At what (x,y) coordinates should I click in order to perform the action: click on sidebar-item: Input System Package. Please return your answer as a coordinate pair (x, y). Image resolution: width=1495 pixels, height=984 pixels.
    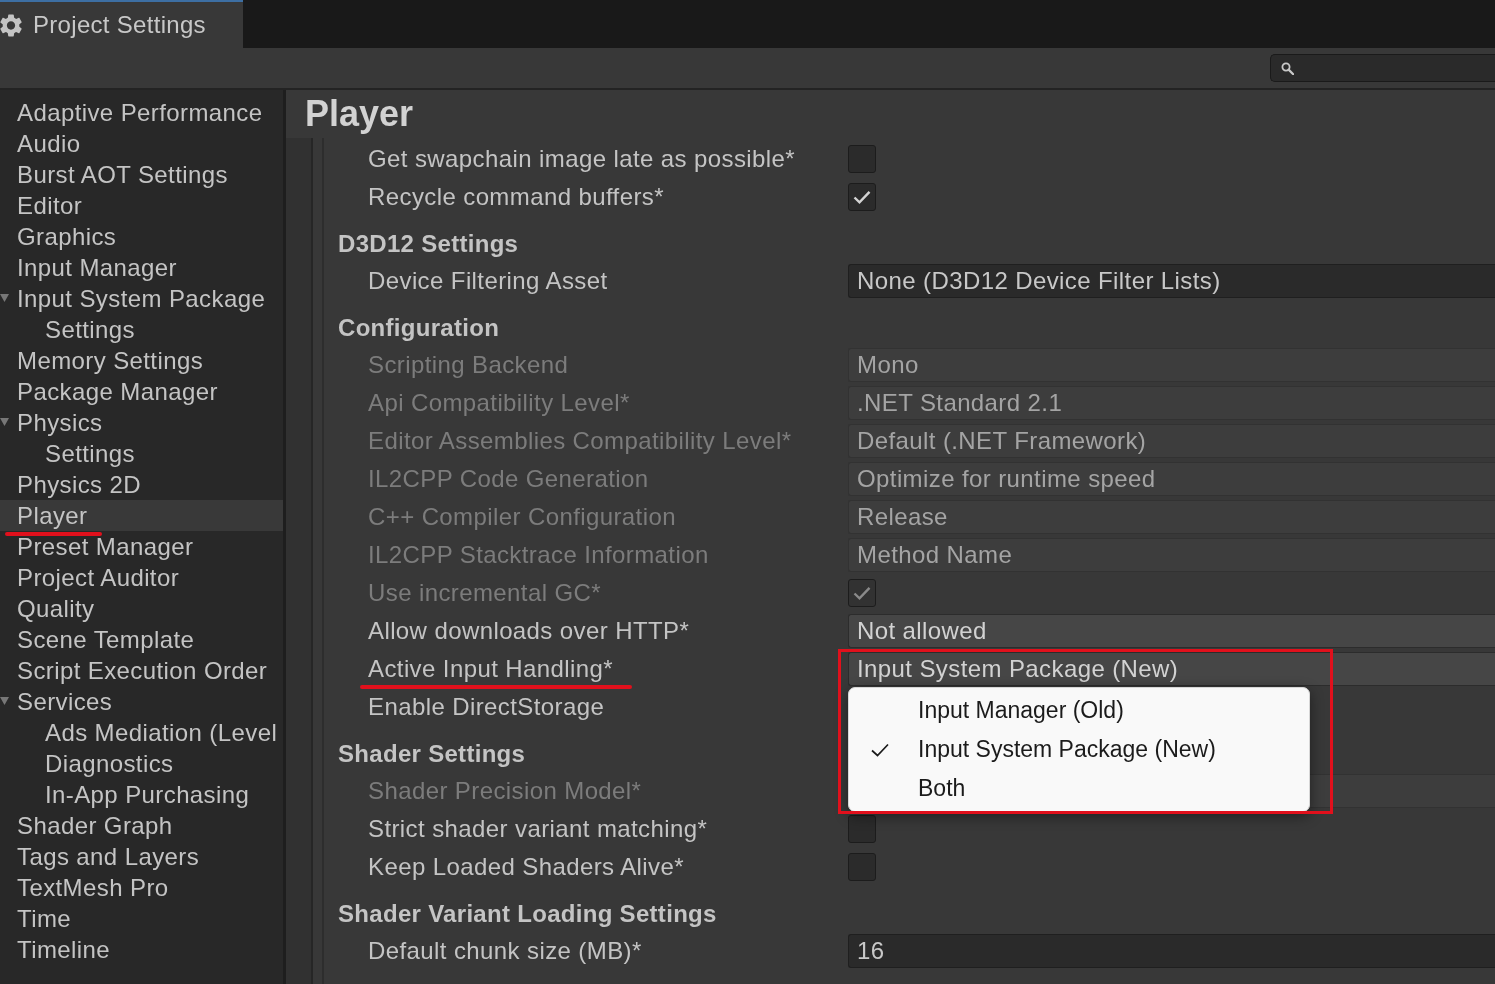
    Looking at the image, I should click on (141, 298).